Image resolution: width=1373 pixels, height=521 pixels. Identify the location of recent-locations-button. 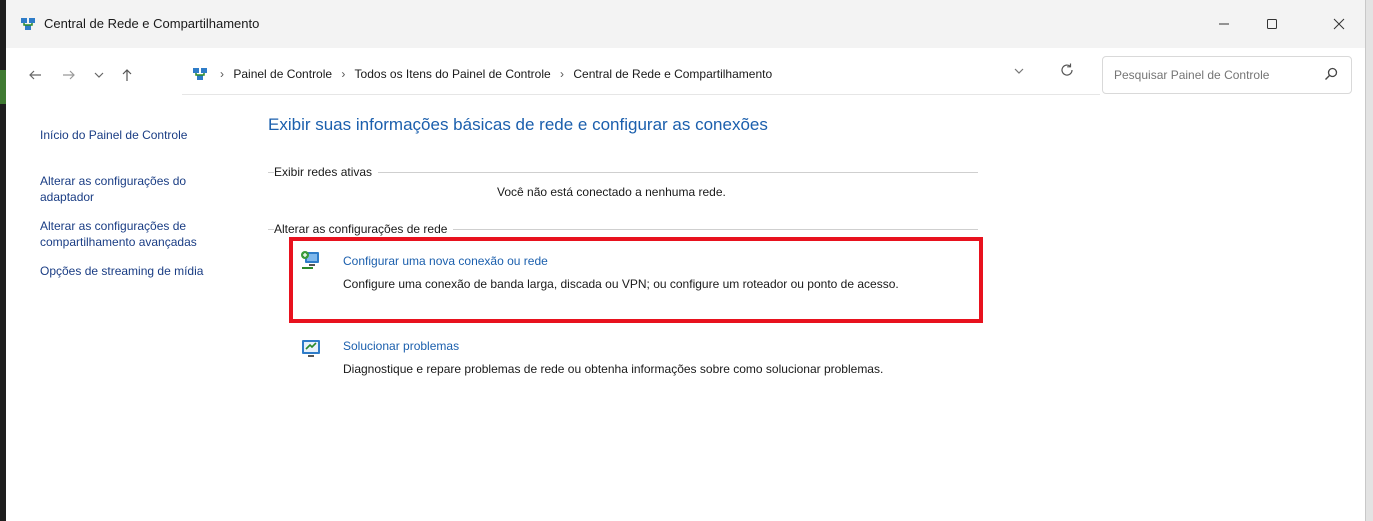
(99, 75).